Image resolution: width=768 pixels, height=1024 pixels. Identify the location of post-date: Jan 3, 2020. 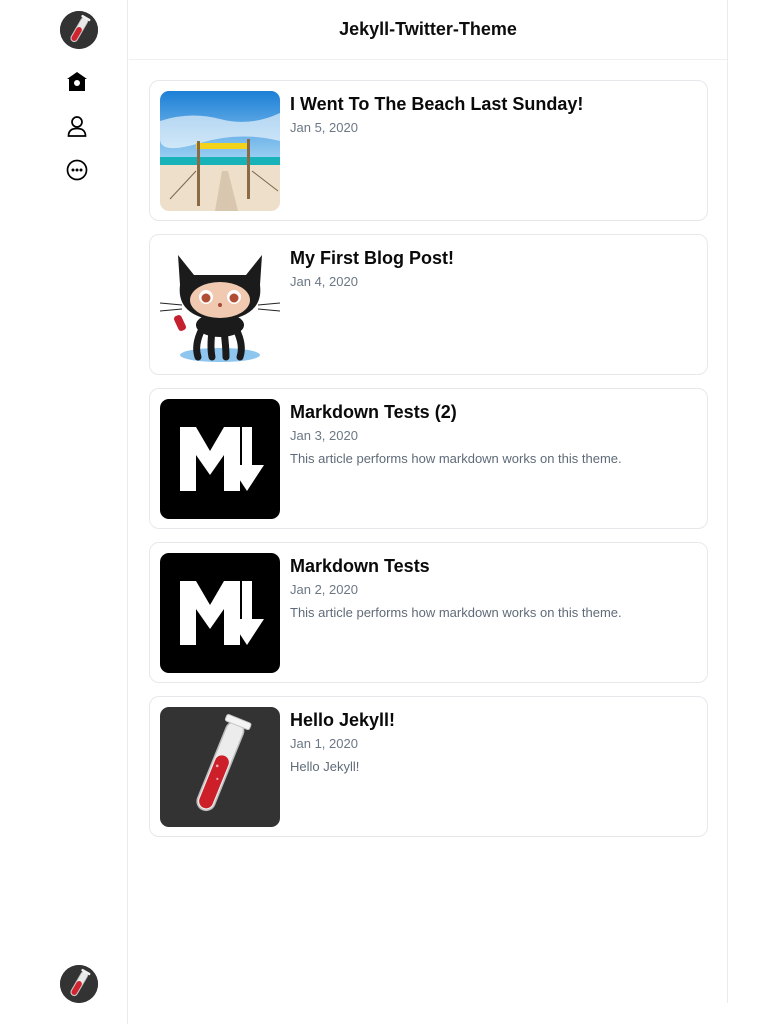
(324, 435).